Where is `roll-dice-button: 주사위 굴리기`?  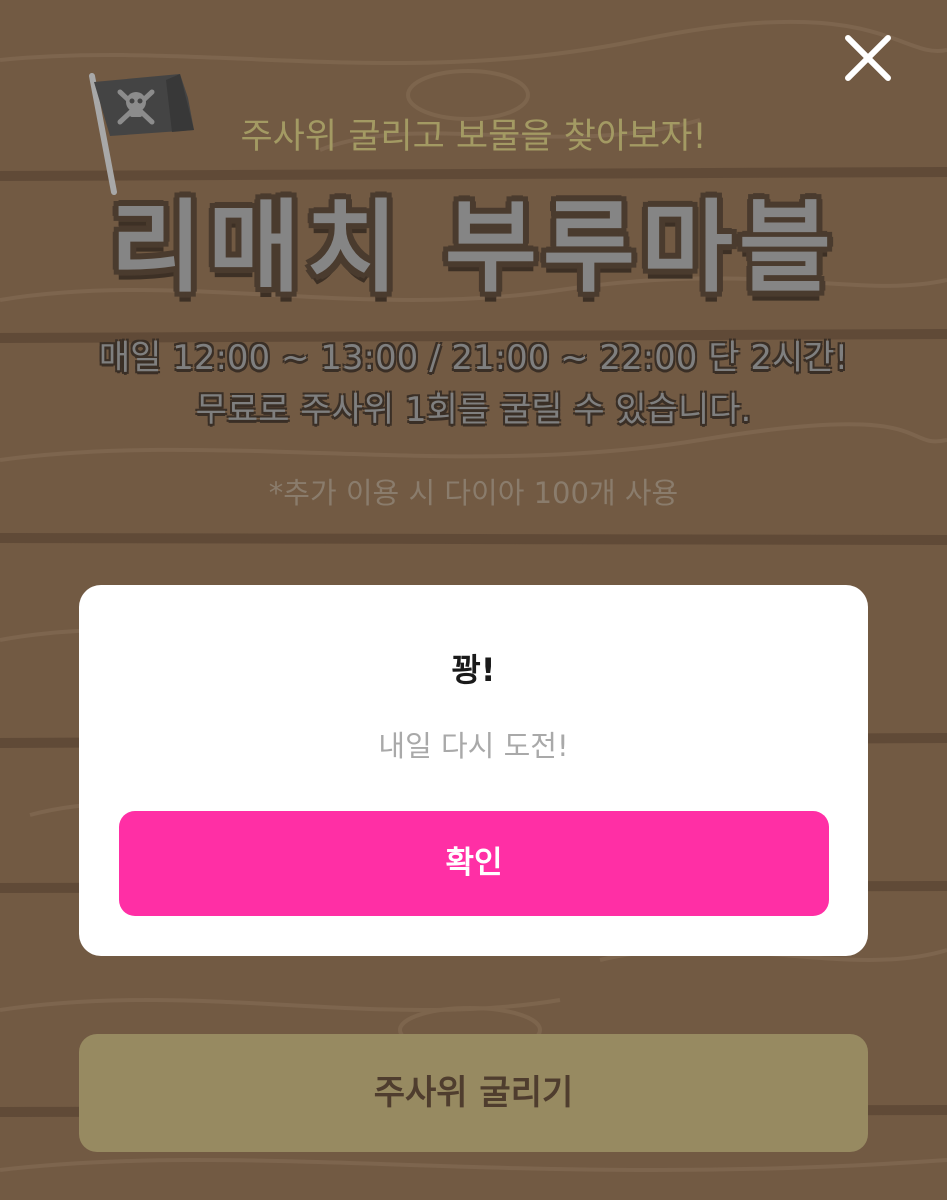 roll-dice-button: 주사위 굴리기 is located at coordinates (473, 1093).